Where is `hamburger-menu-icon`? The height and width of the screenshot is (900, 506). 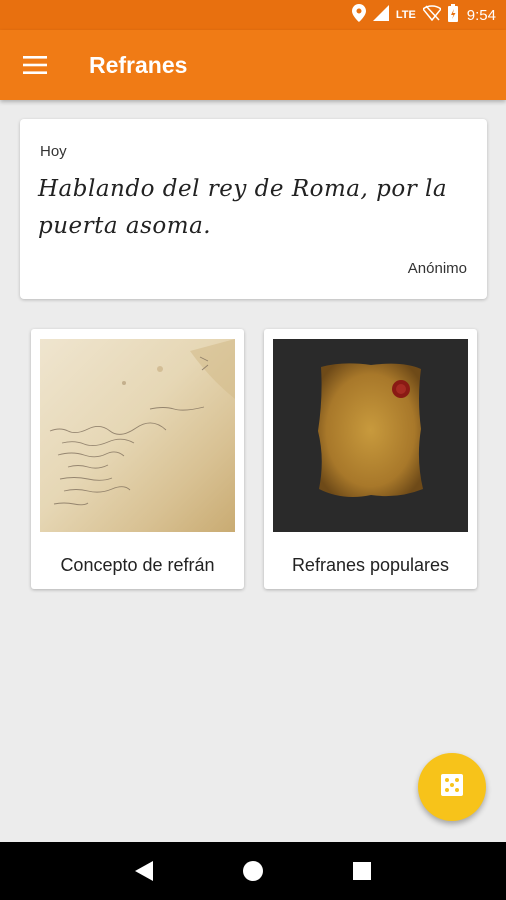
hamburger-menu-icon is located at coordinates (35, 65).